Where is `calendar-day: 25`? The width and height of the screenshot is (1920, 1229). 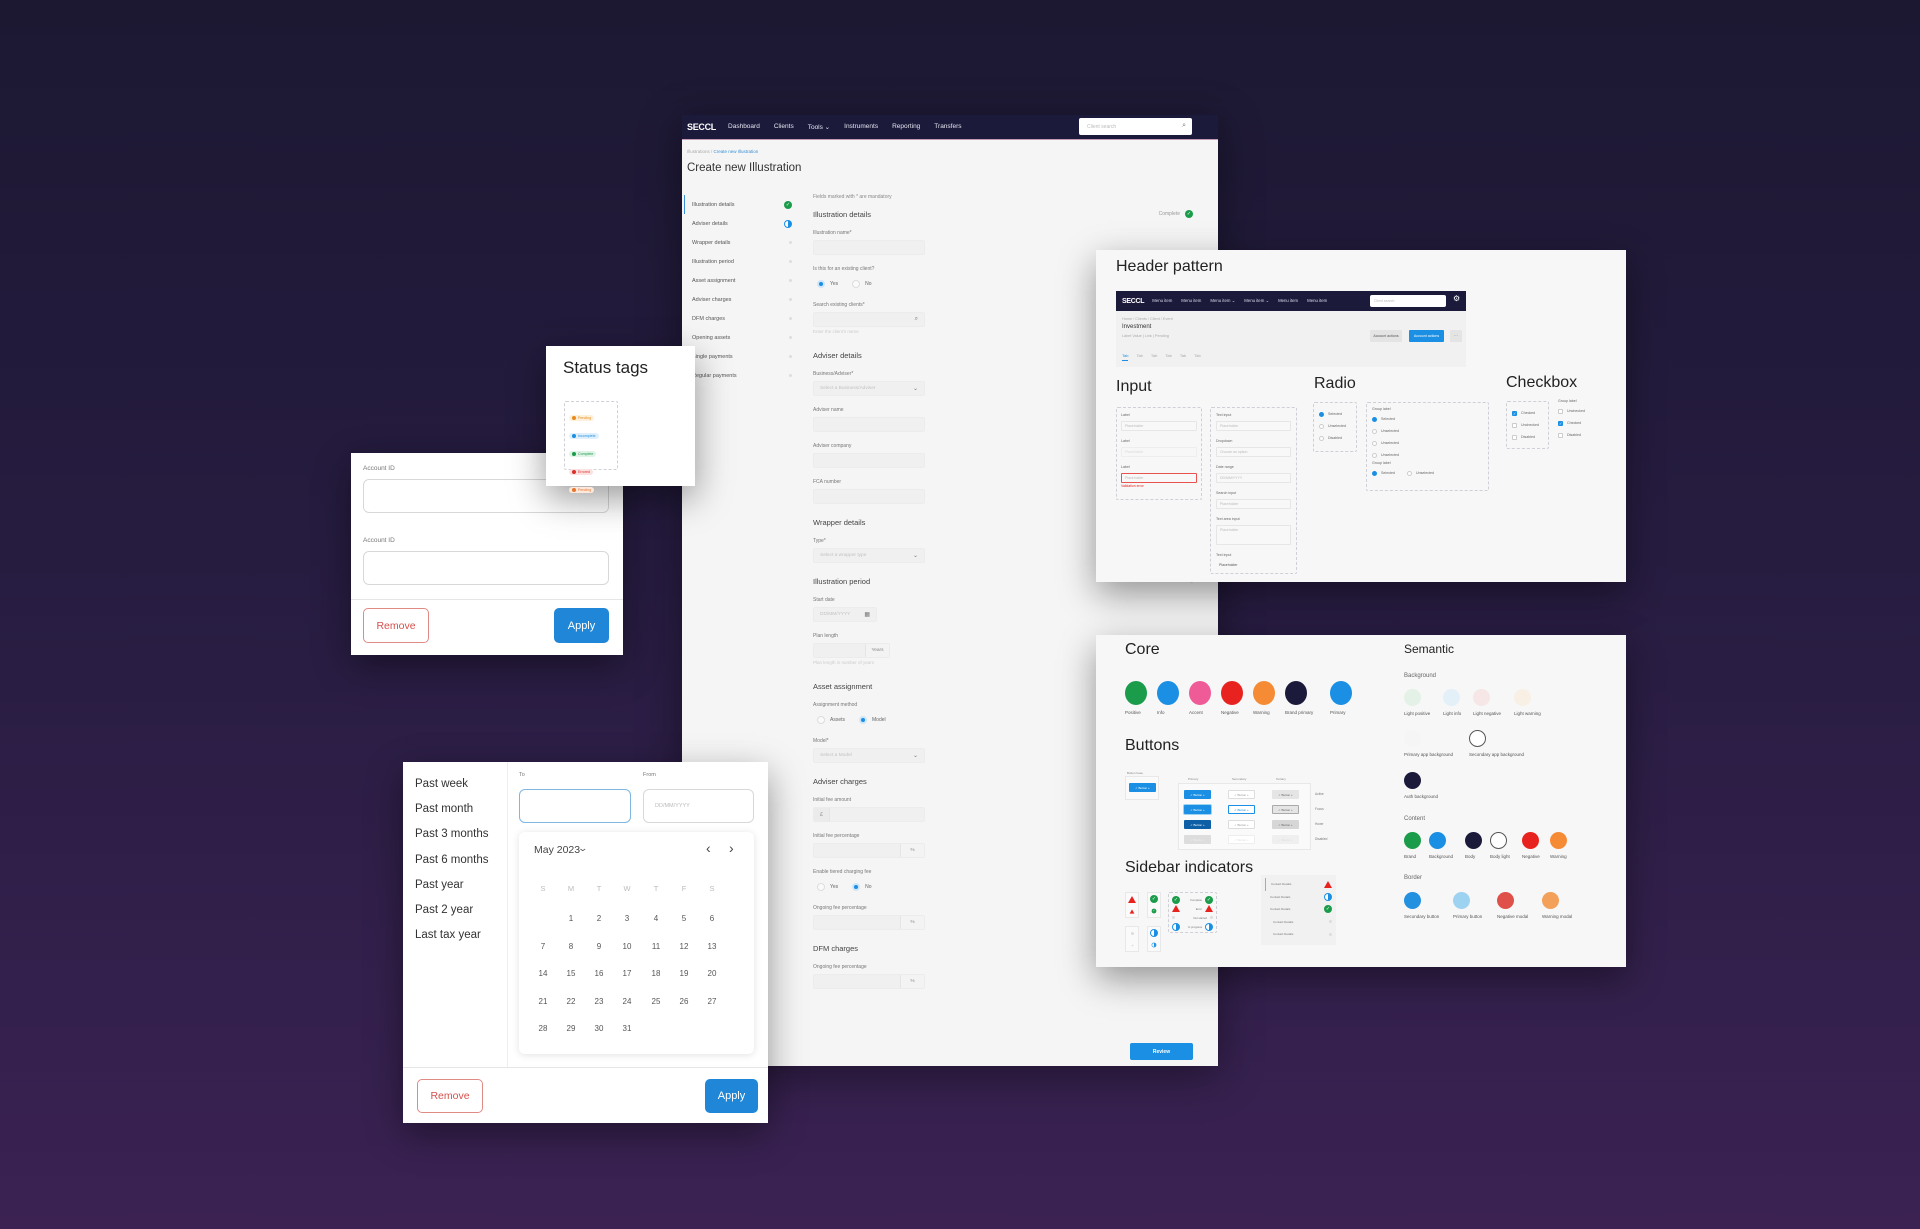
calendar-day: 25 is located at coordinates (656, 1001).